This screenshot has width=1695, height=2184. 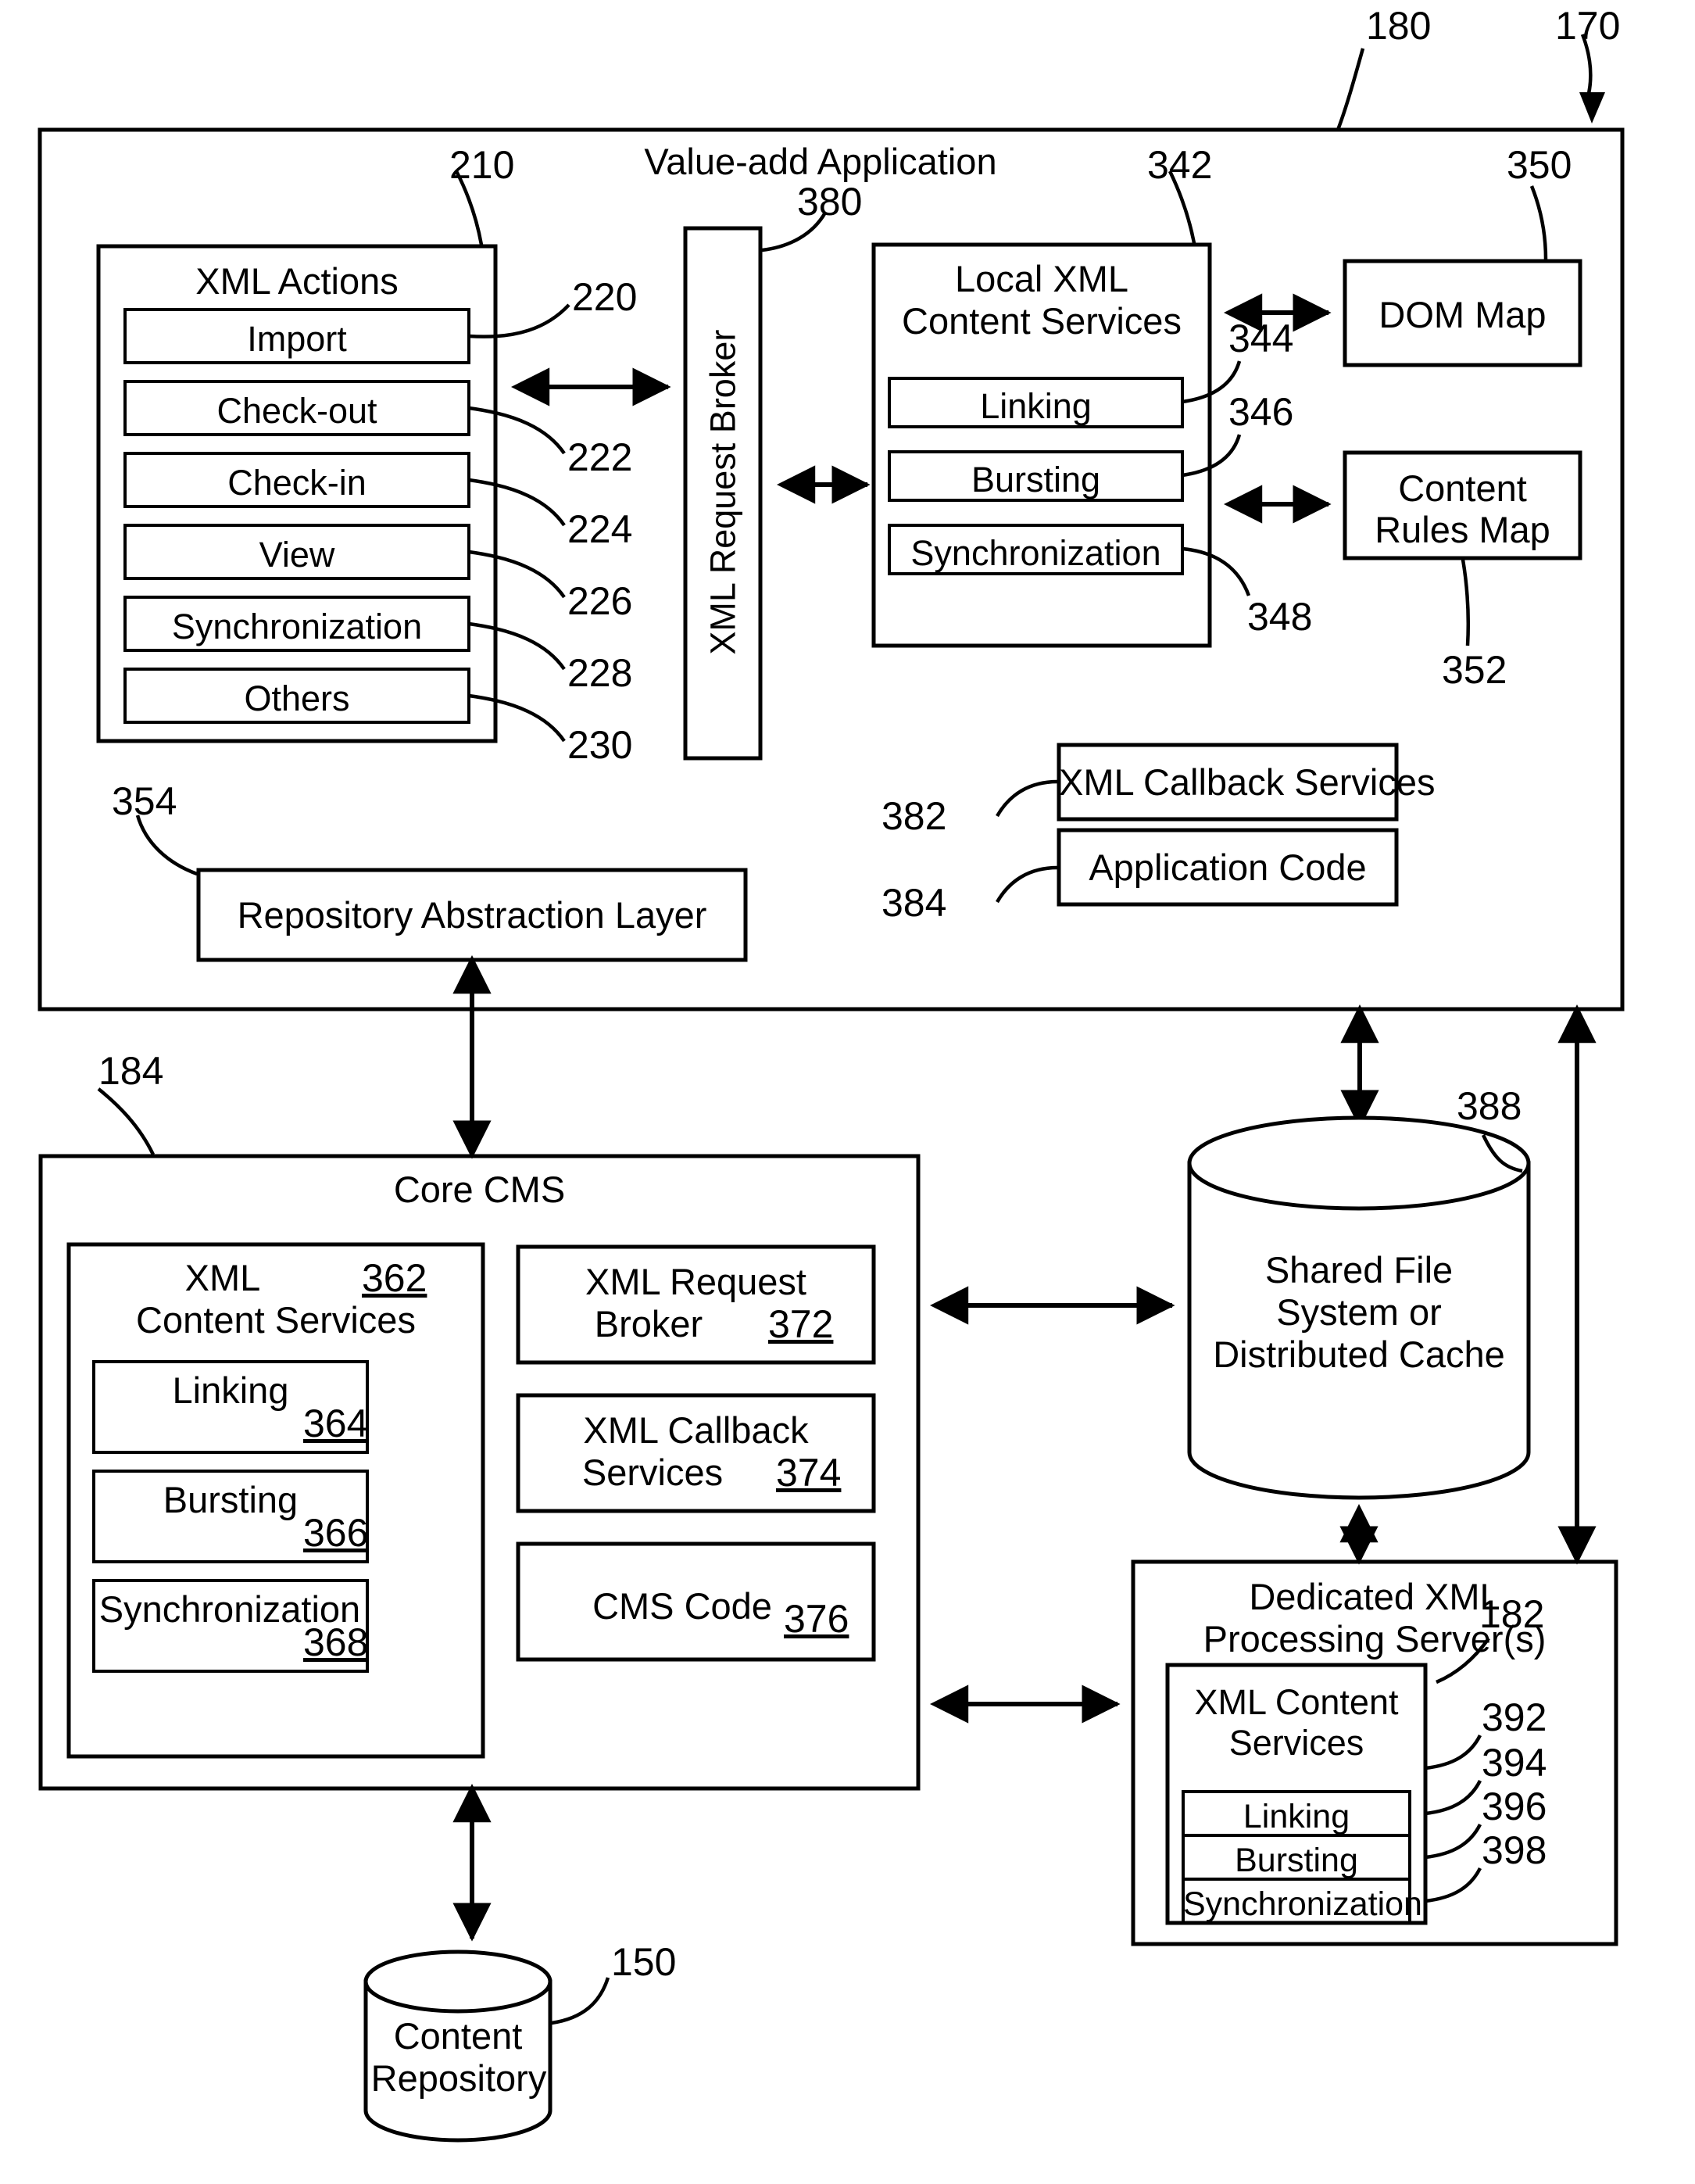 I want to click on ref-352: 352, so click(x=1474, y=670).